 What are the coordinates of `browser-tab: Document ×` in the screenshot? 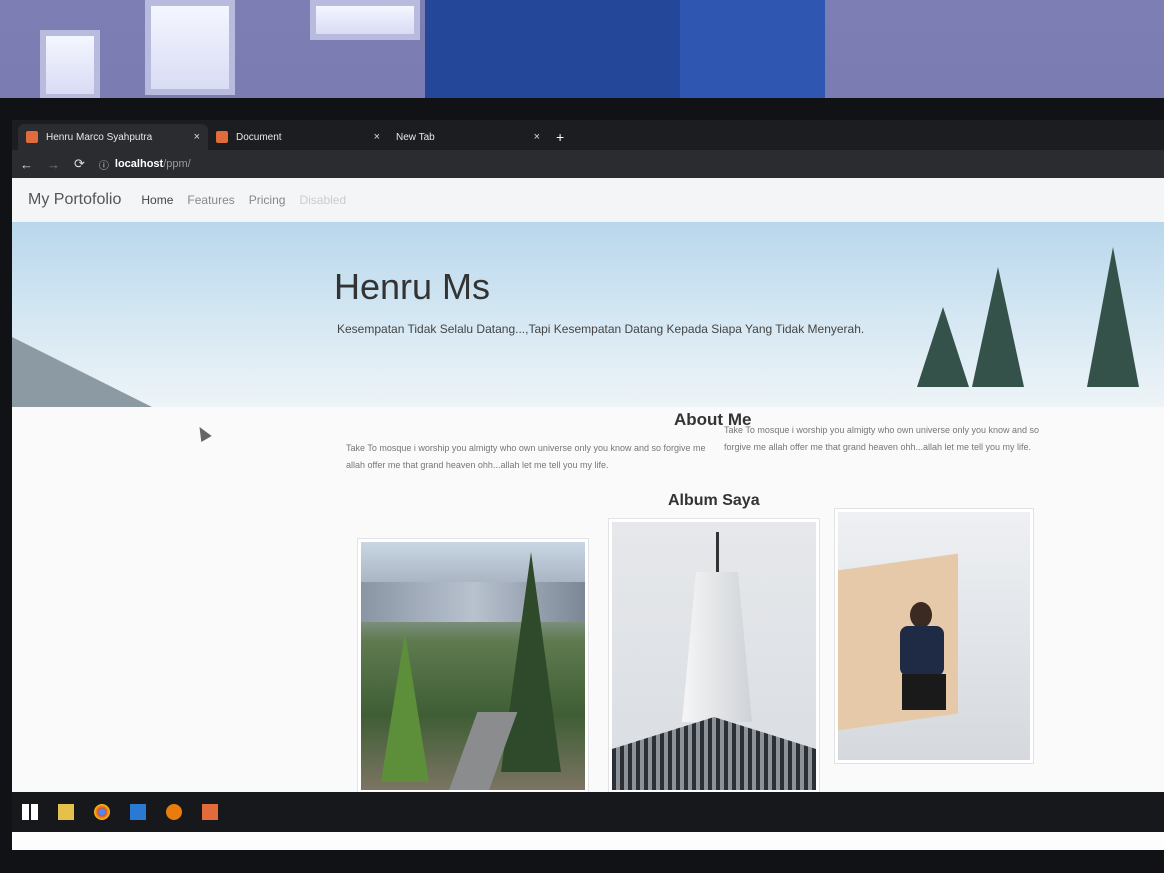 It's located at (298, 137).